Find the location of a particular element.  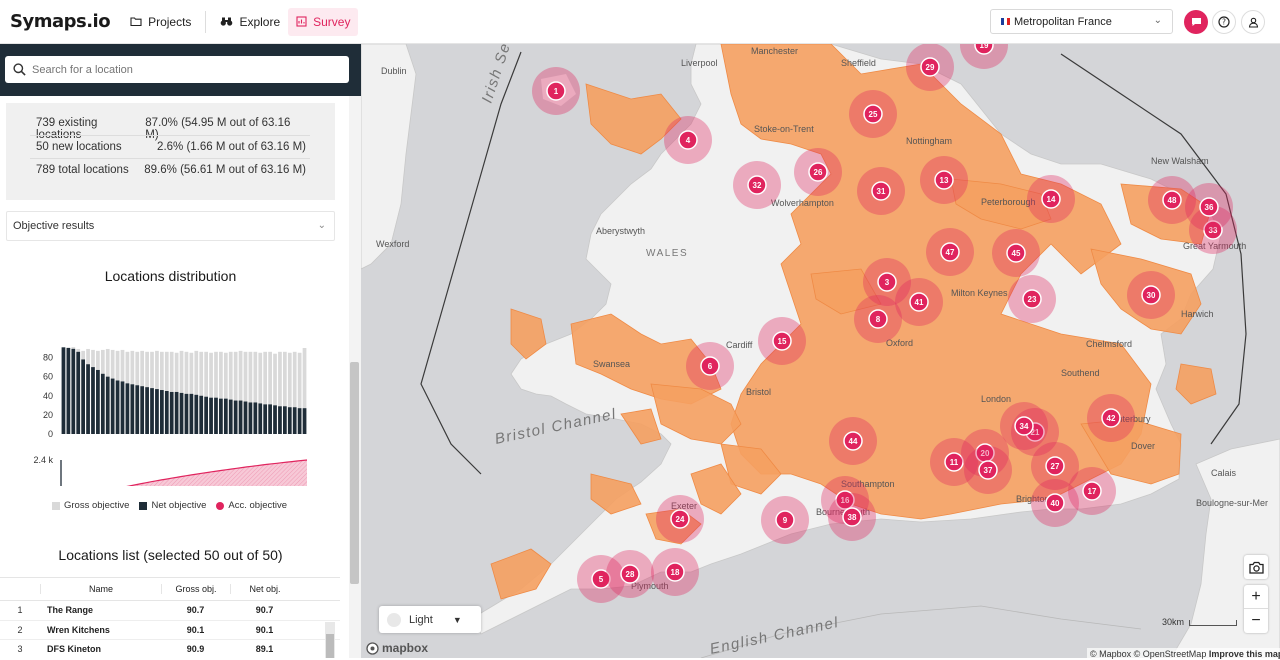

map-label: Wexford is located at coordinates (392, 244).